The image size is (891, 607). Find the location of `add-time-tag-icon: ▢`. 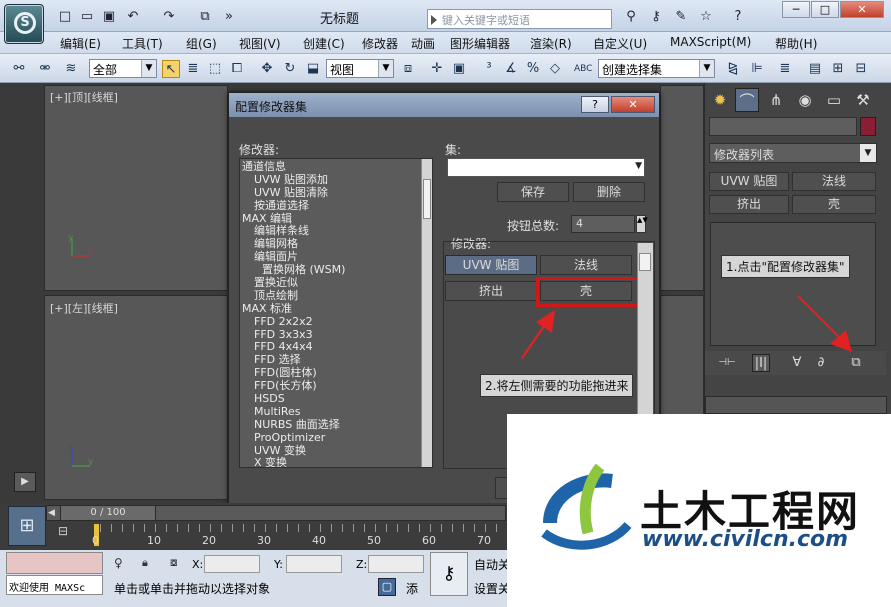

add-time-tag-icon: ▢ is located at coordinates (387, 587).